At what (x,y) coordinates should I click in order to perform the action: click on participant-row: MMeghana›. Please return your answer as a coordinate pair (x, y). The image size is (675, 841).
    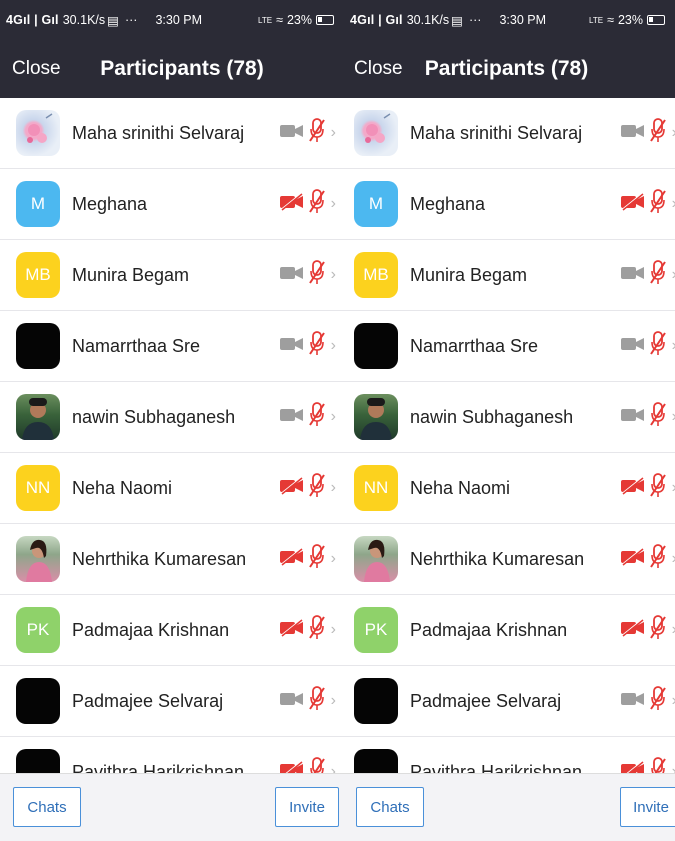
    Looking at the image, I should click on (509, 204).